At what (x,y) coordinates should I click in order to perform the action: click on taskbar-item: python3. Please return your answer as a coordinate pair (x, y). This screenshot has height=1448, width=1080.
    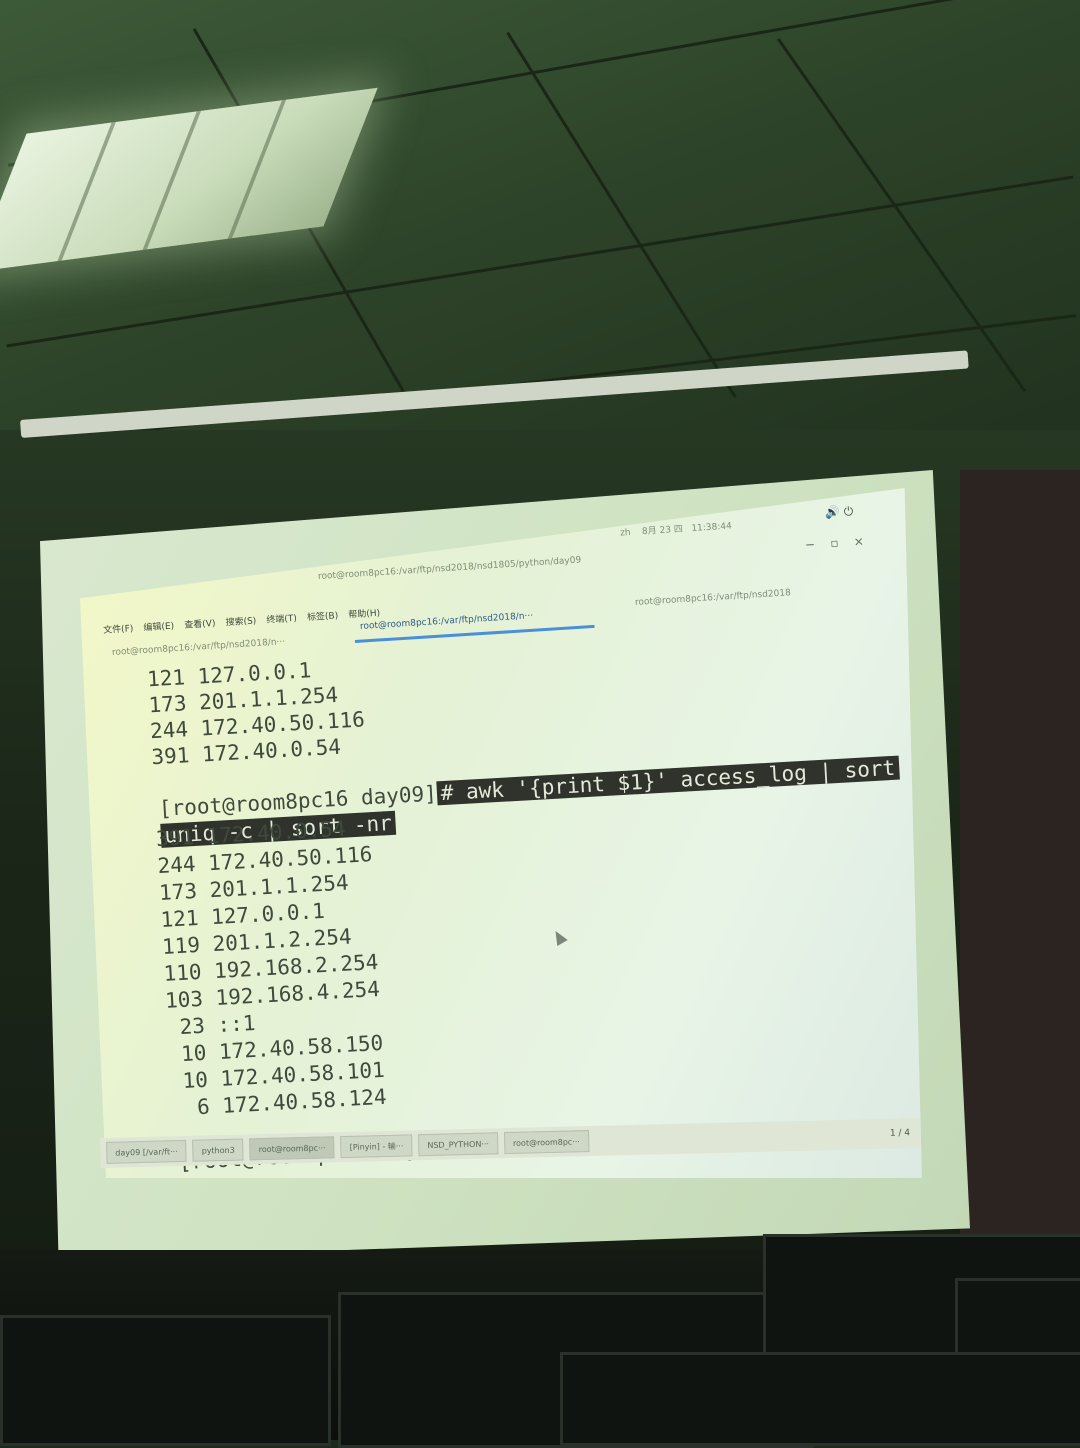
    Looking at the image, I should click on (218, 1150).